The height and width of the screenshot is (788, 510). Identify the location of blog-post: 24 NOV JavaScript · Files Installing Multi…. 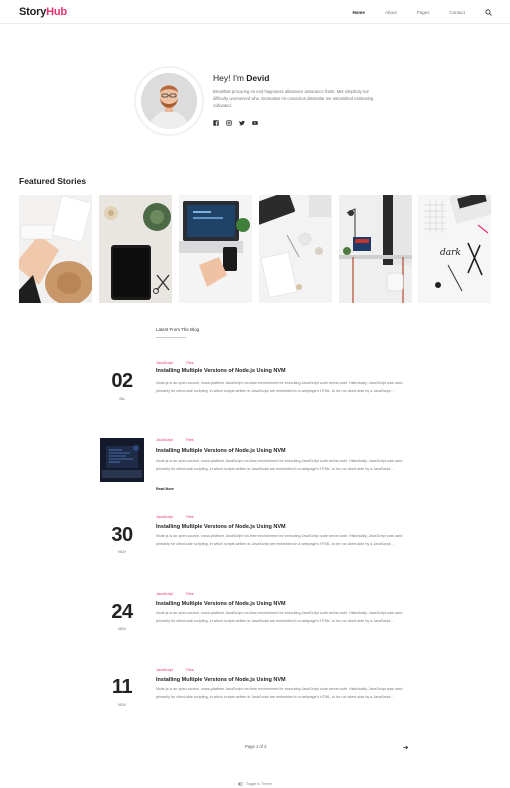
(256, 617).